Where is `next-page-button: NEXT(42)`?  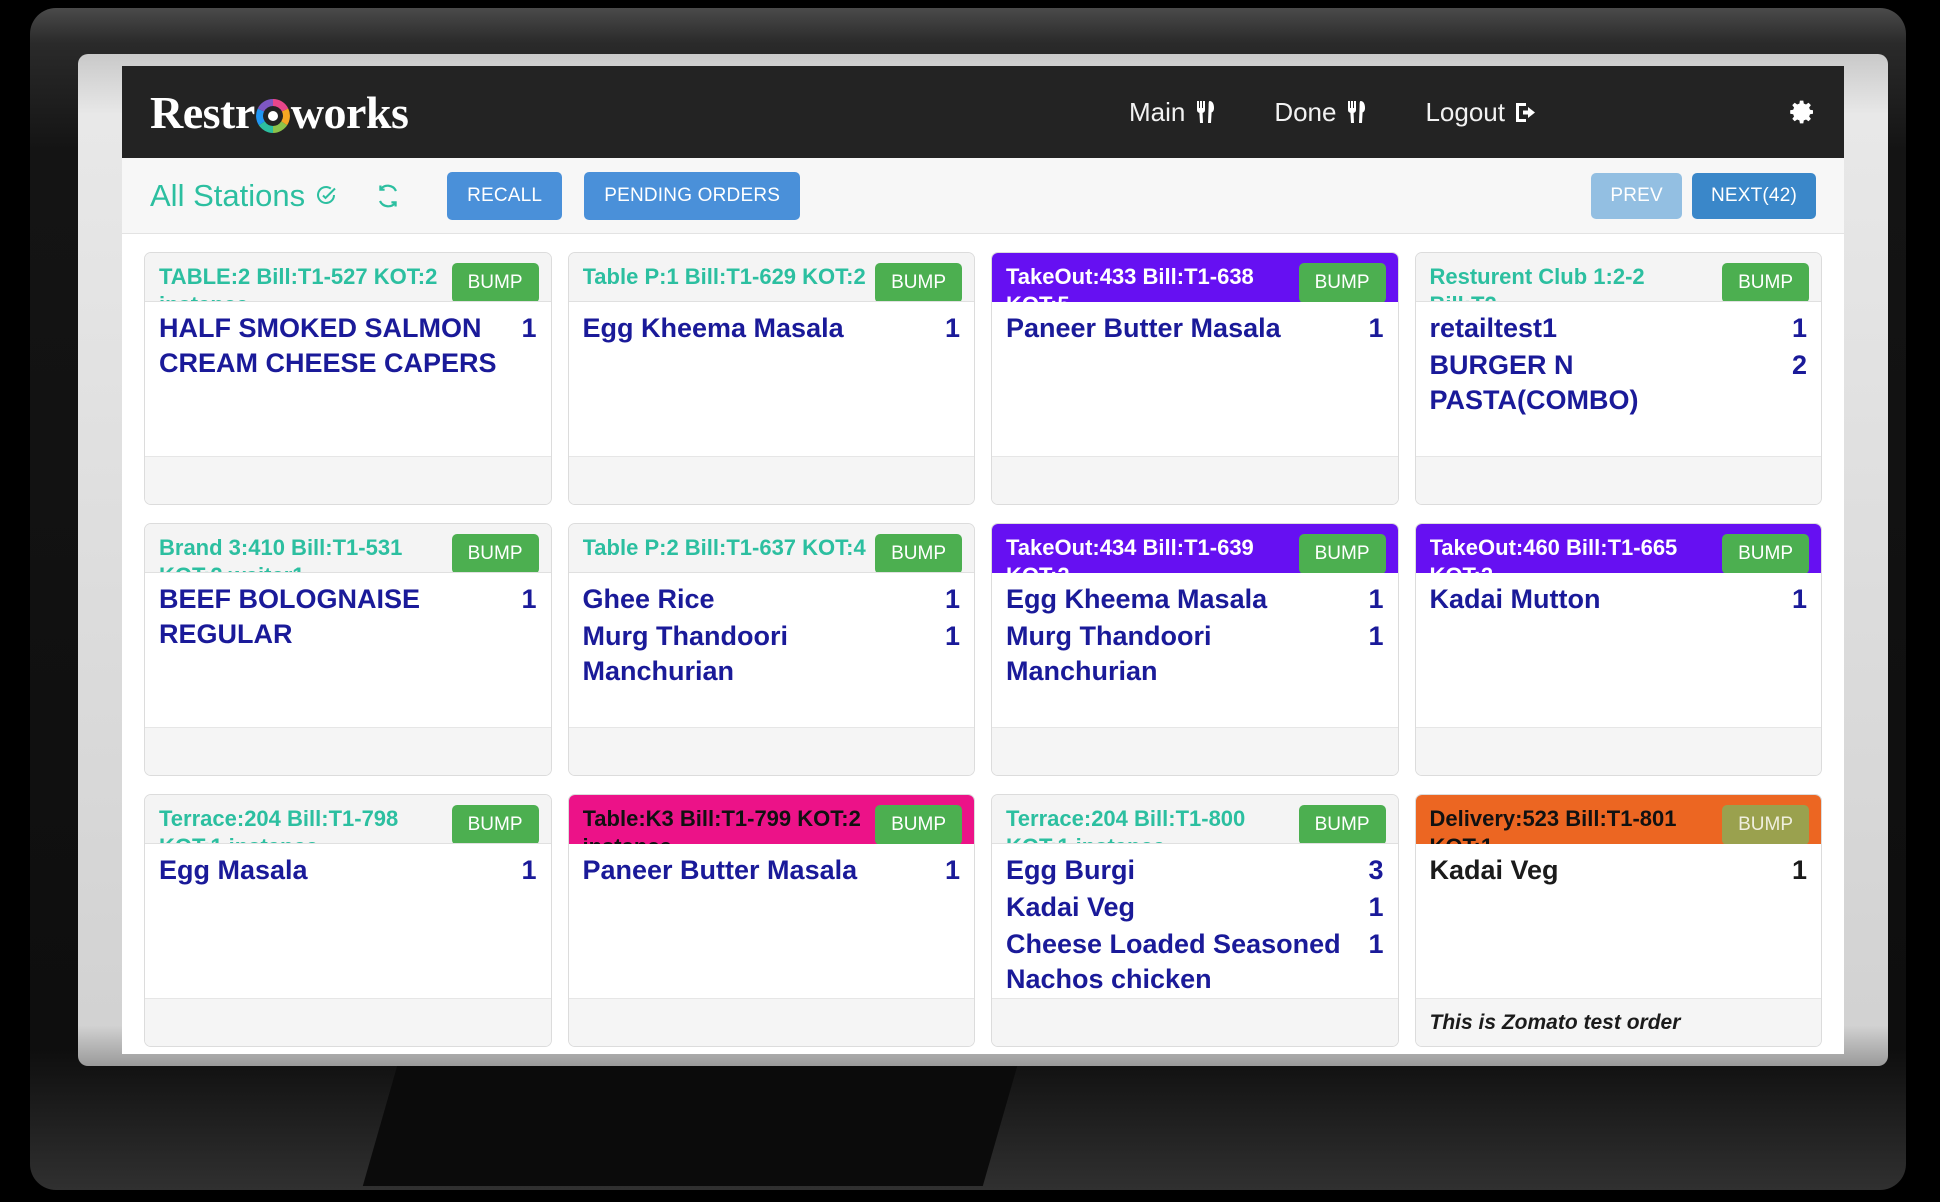
next-page-button: NEXT(42) is located at coordinates (1753, 195).